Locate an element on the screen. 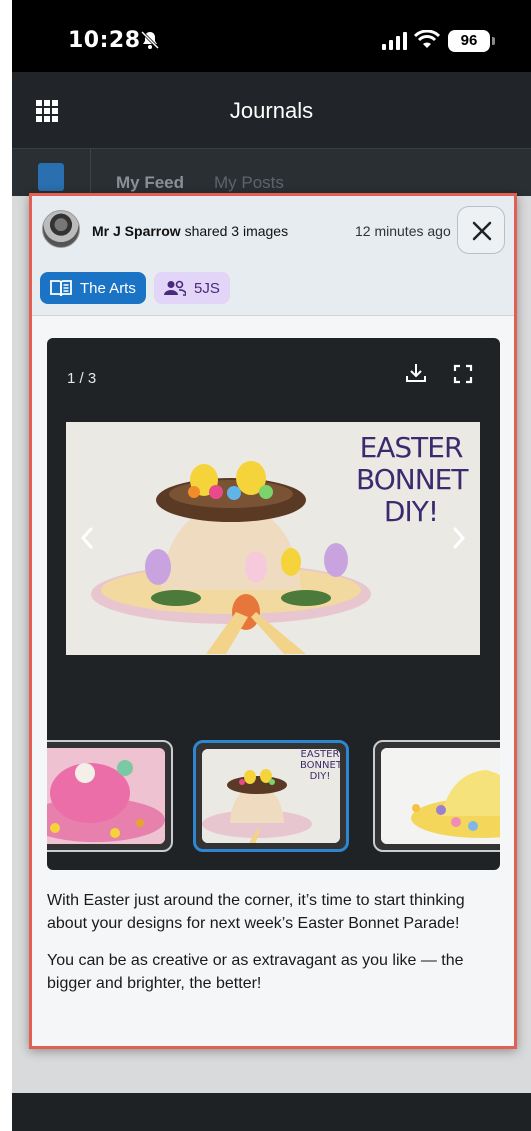  wifi-icon is located at coordinates (427, 39).